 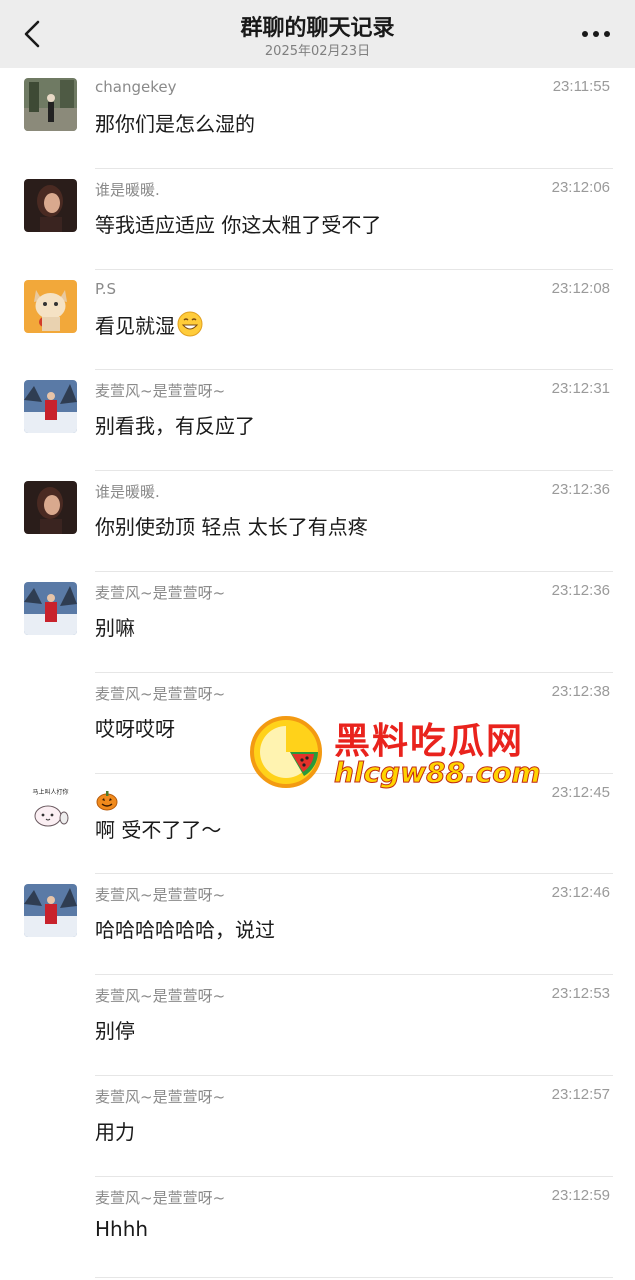 I want to click on message-text: 啊 受不了了～, so click(x=158, y=829).